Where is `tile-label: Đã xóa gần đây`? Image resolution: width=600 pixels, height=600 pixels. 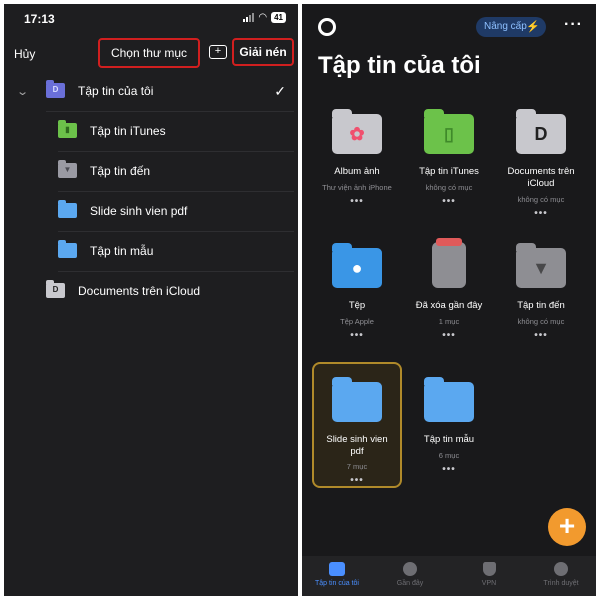
tile-label: Đã xóa gần đây is located at coordinates (449, 305).